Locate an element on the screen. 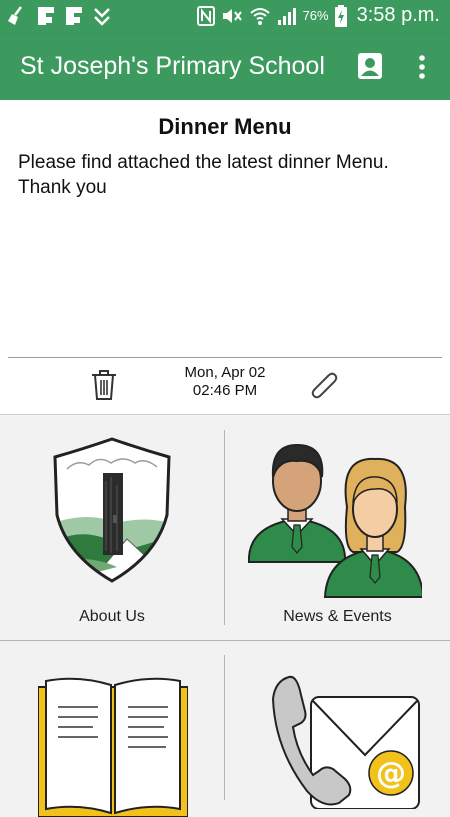  students-icon is located at coordinates (335, 520).